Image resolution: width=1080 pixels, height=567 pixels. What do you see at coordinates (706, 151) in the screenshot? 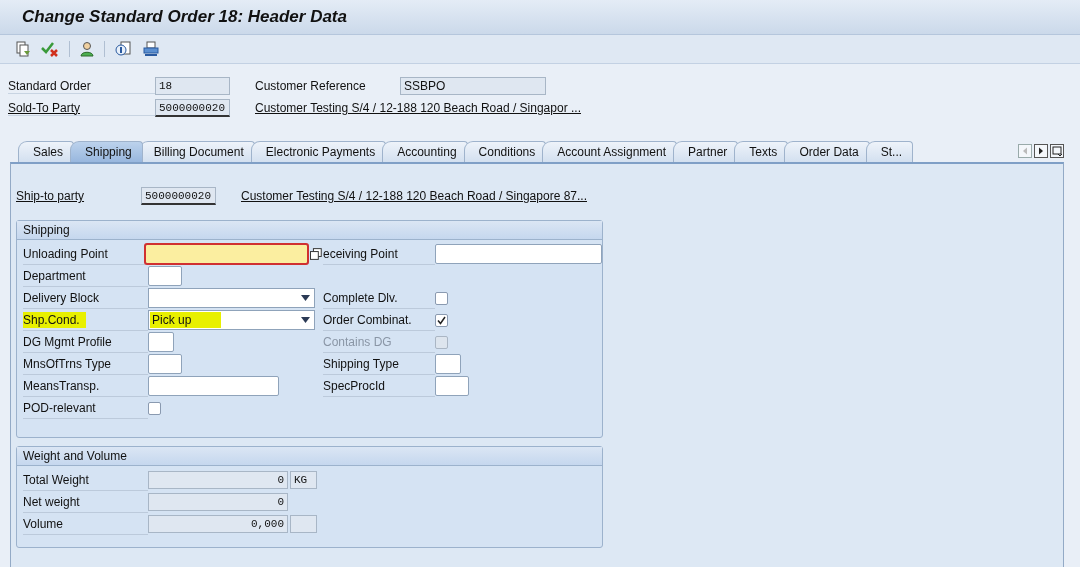
I see `tab: Partner` at bounding box center [706, 151].